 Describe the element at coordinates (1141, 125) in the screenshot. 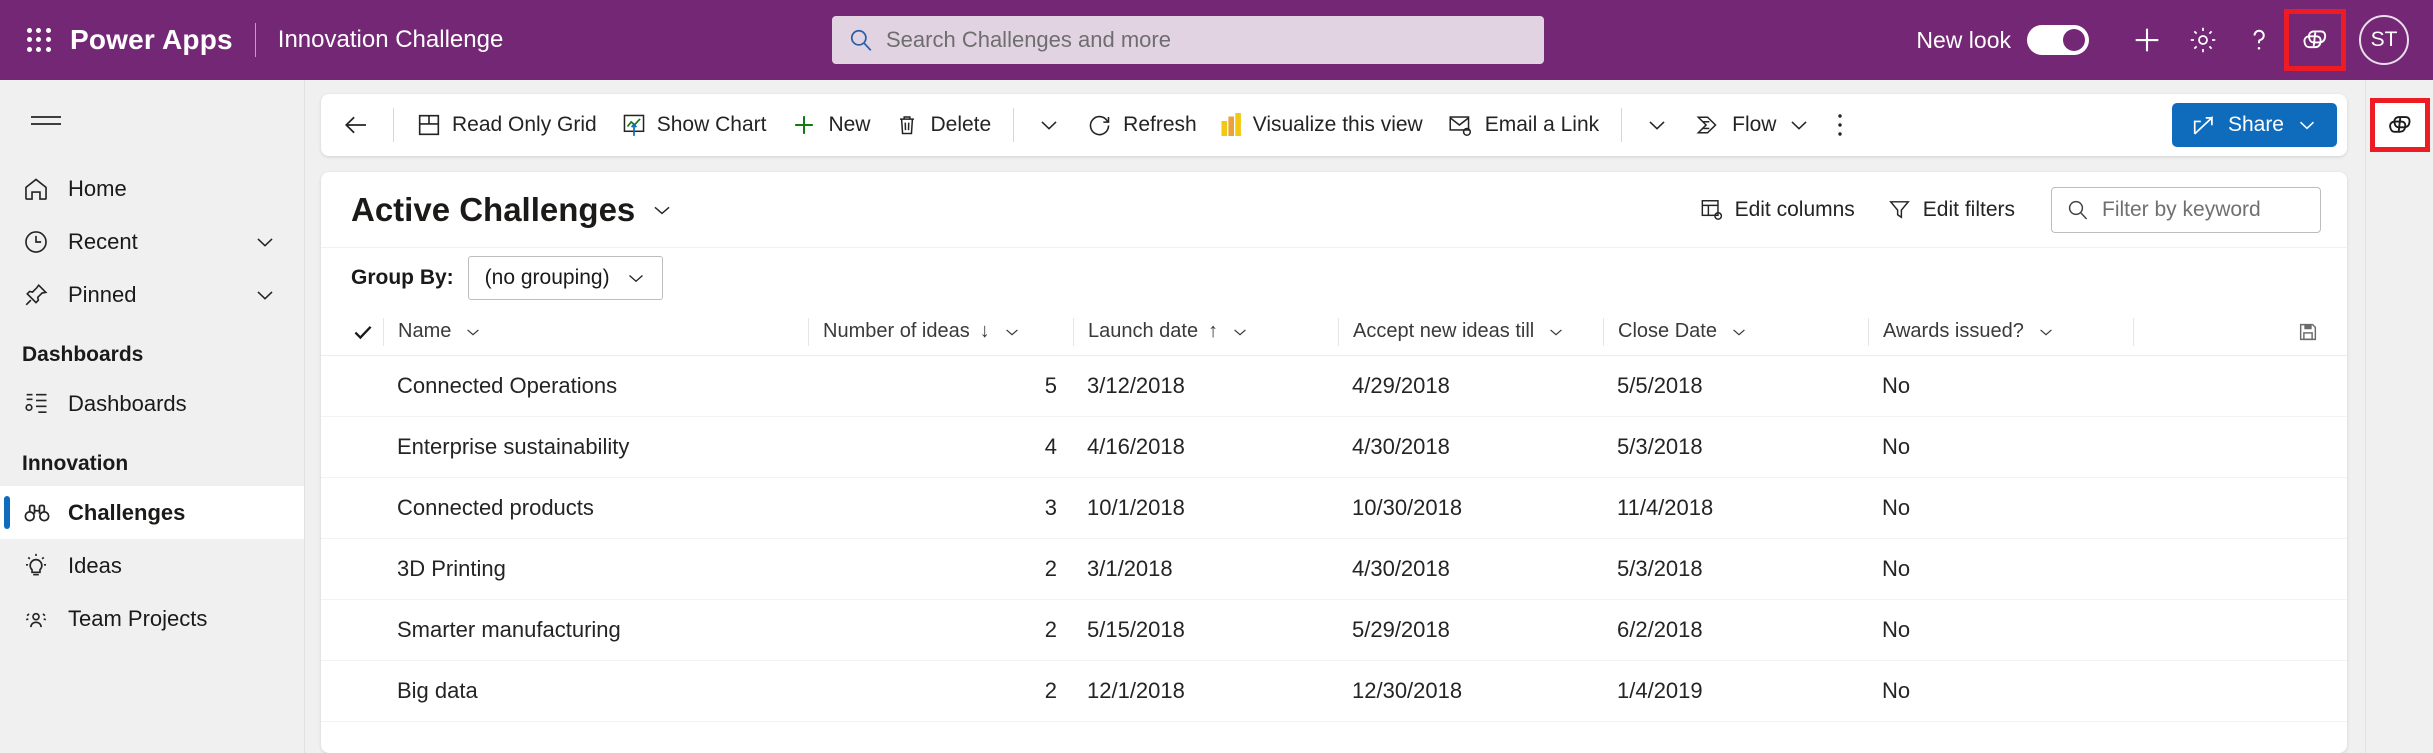

I see `refresh-button: Refresh` at that location.